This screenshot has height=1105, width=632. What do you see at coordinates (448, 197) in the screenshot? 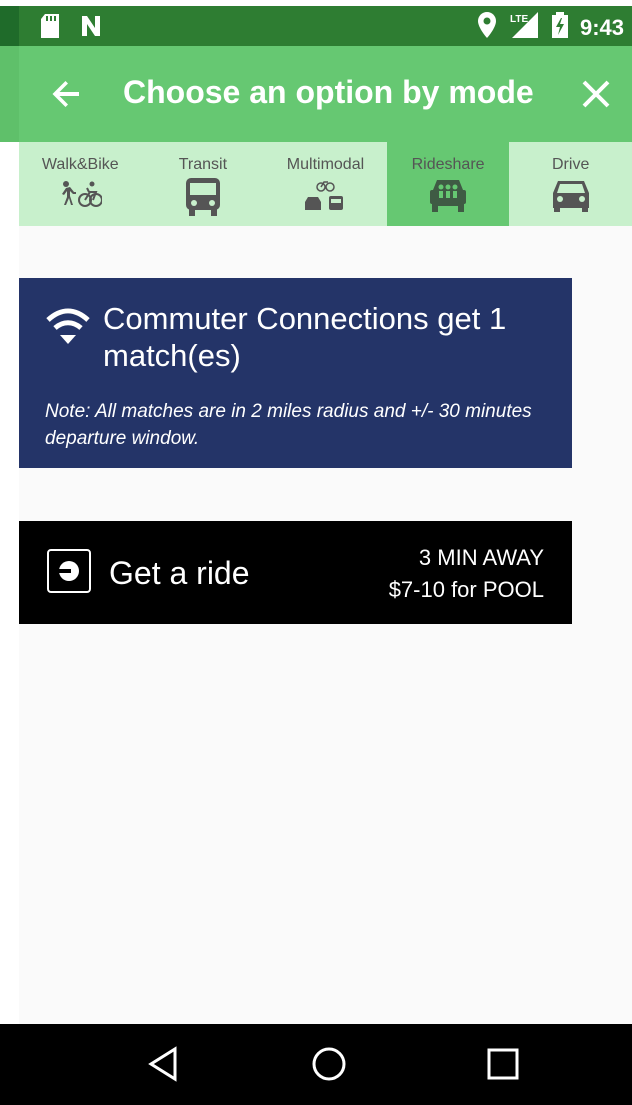
I see `rideshare-icon` at bounding box center [448, 197].